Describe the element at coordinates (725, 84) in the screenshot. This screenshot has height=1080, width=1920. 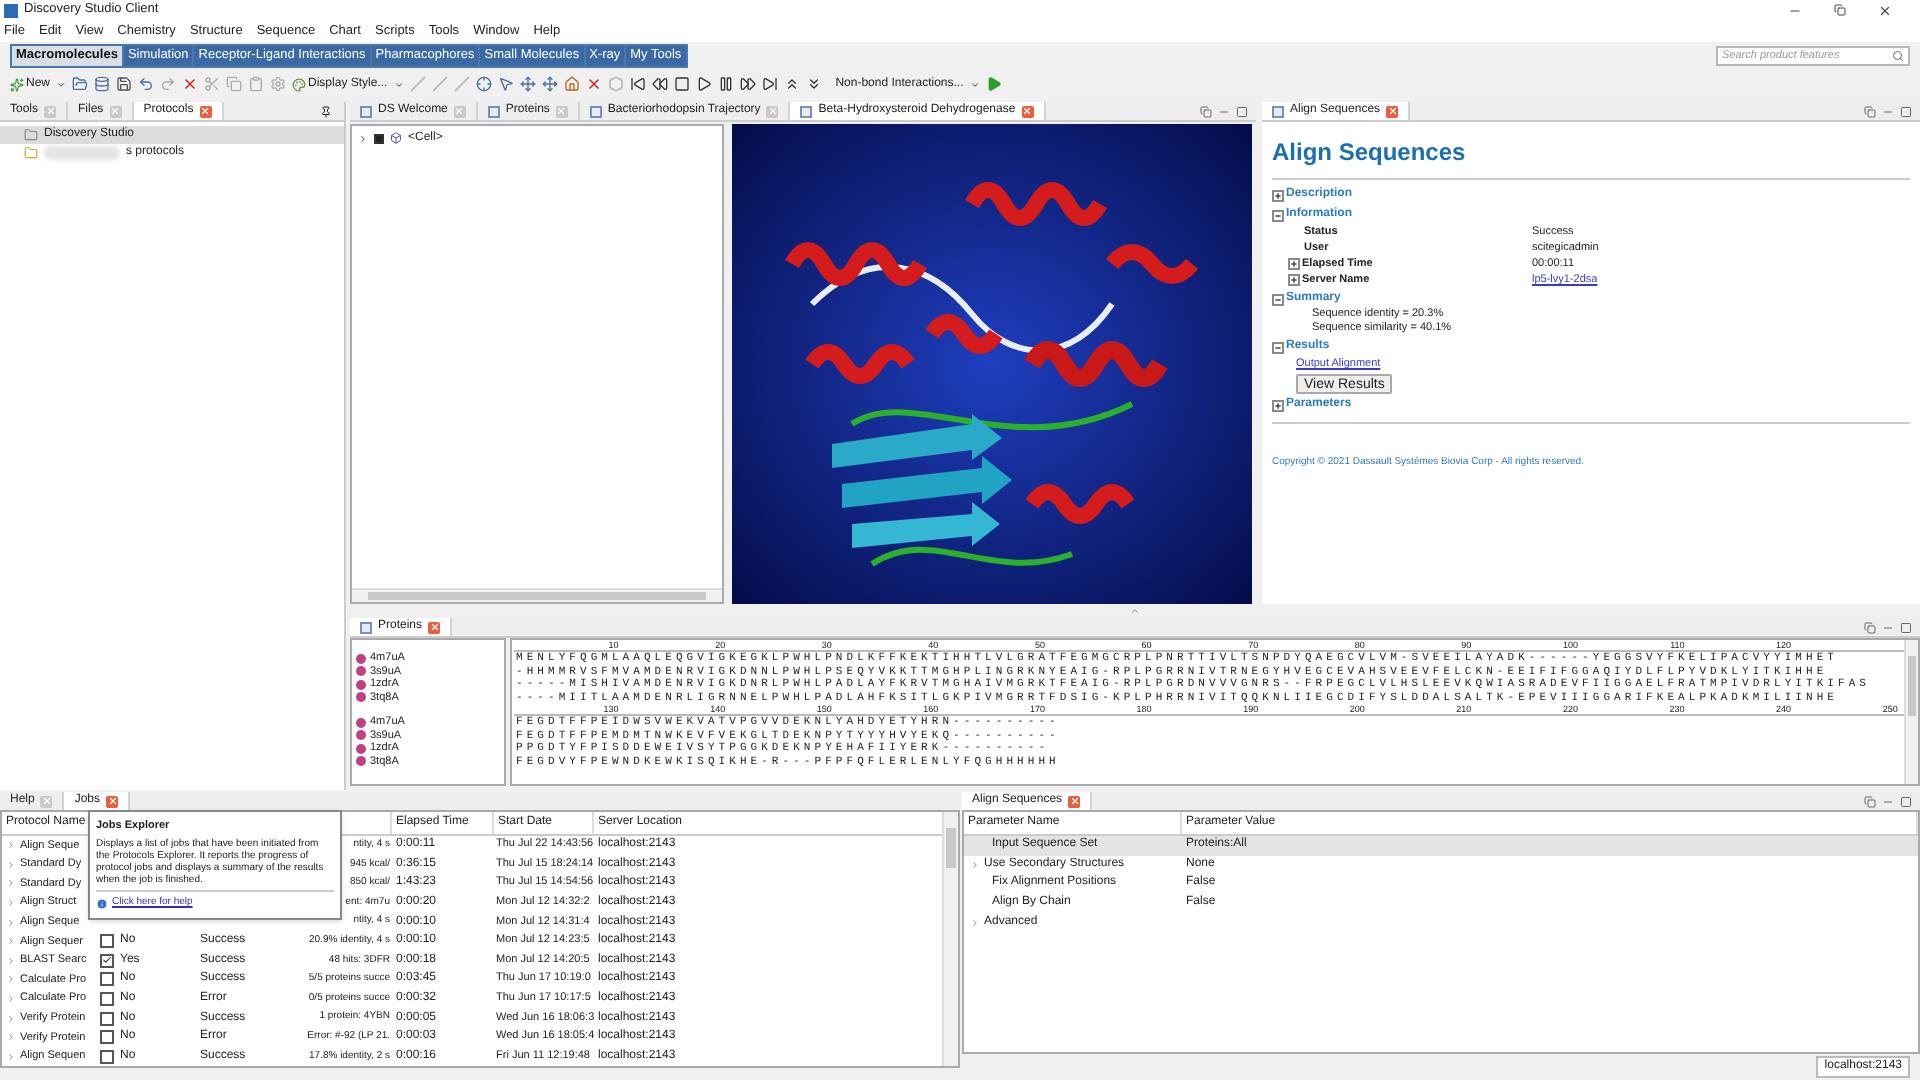
I see `pause-icon` at that location.